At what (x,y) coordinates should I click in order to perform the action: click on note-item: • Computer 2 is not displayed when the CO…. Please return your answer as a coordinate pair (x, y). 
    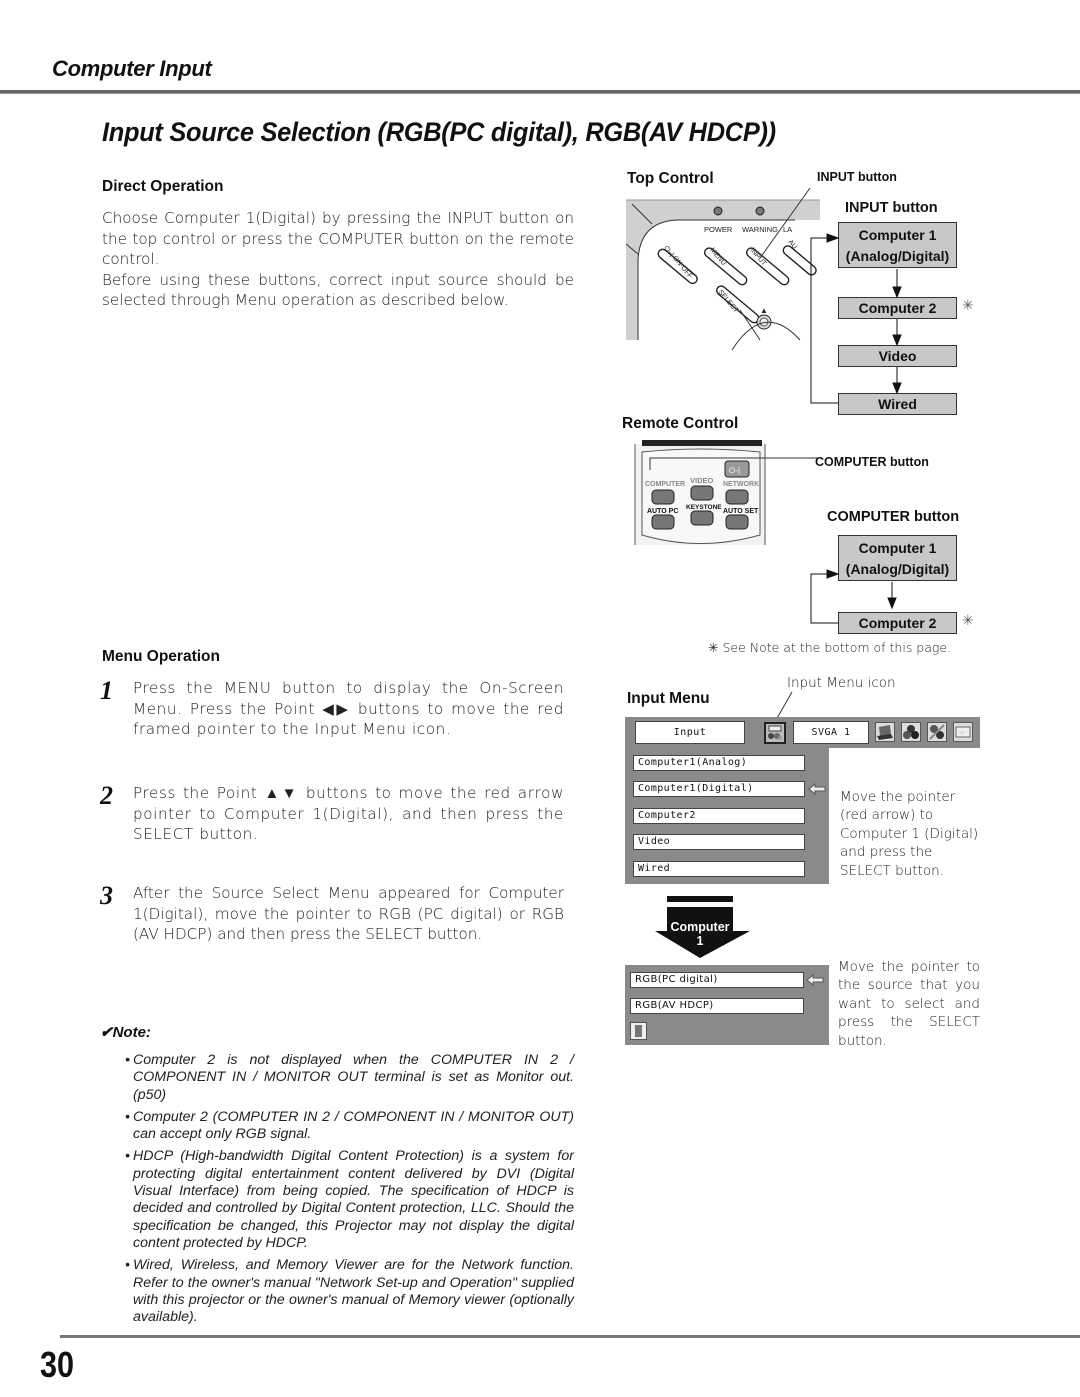
    Looking at the image, I should click on (349, 1077).